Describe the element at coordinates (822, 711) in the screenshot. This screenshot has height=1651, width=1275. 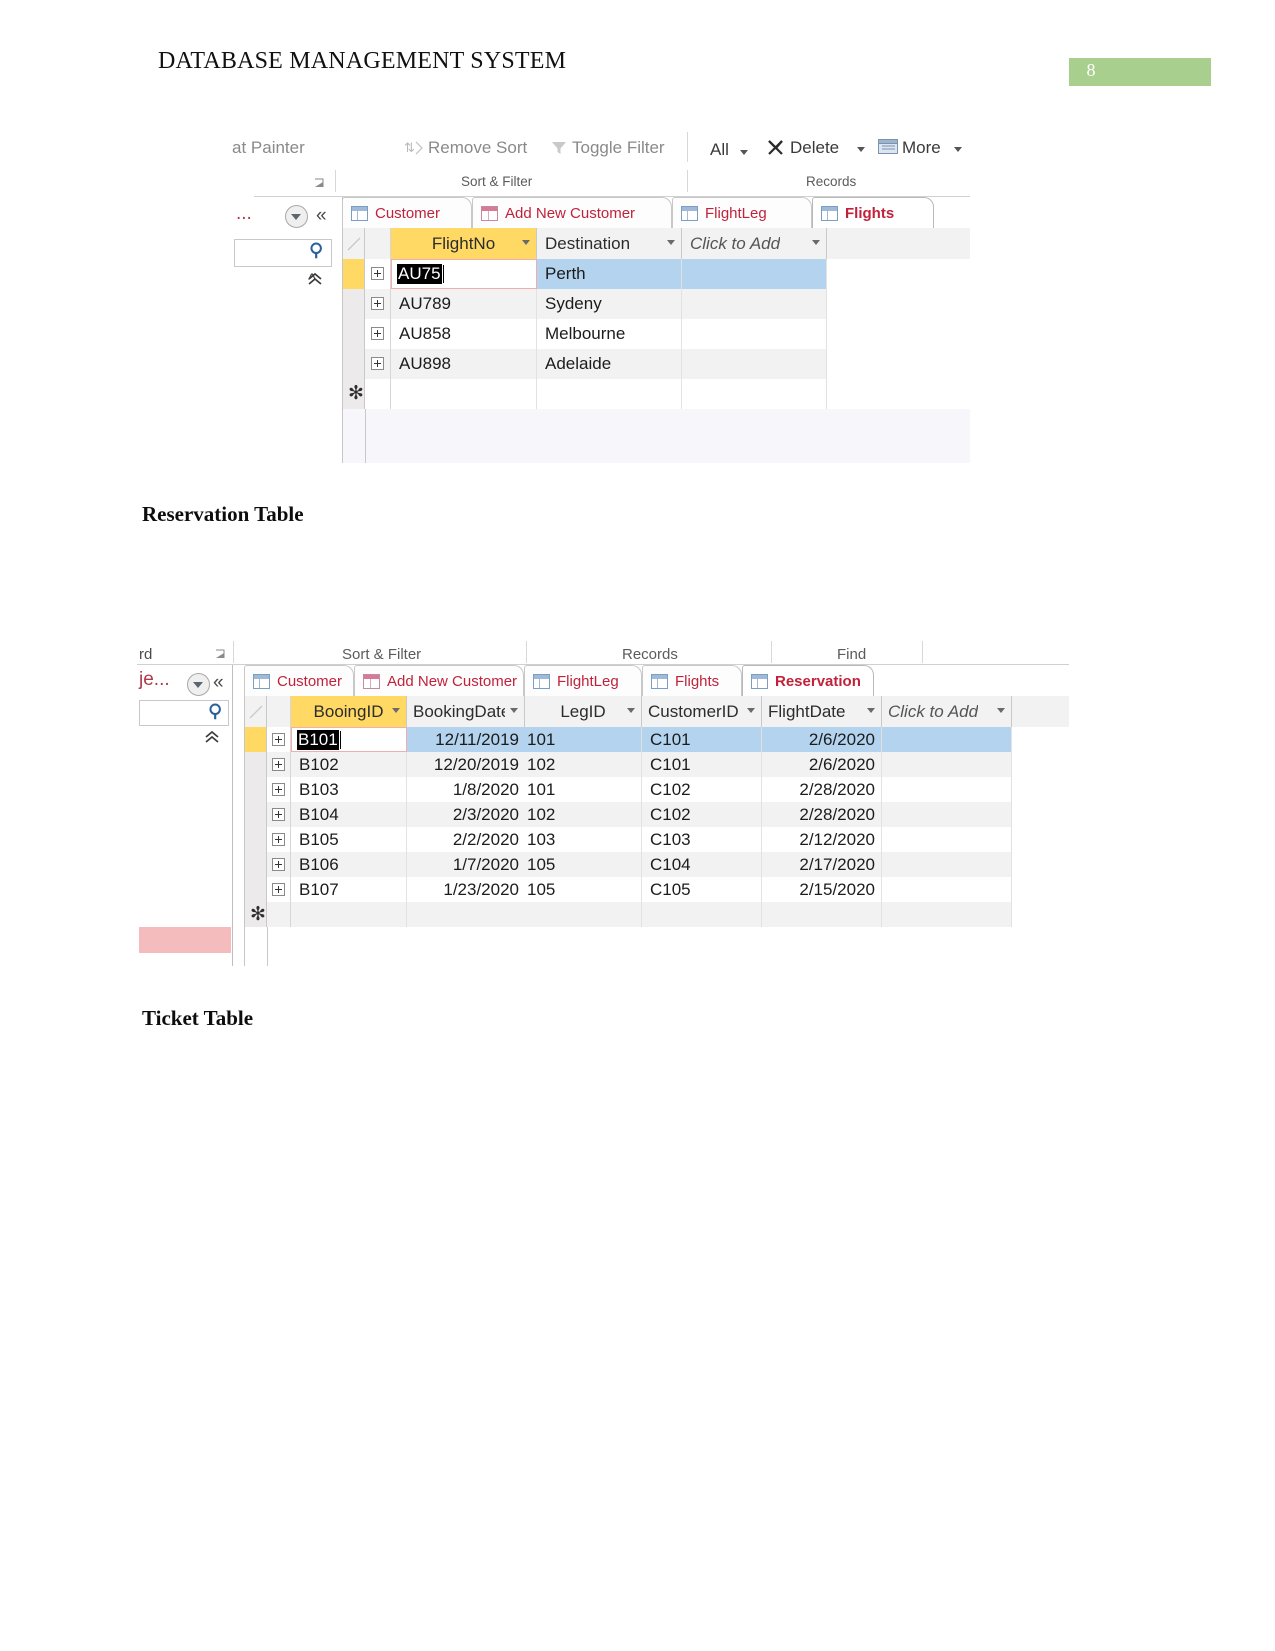
I see `column-header-flightdate: FlightDate` at that location.